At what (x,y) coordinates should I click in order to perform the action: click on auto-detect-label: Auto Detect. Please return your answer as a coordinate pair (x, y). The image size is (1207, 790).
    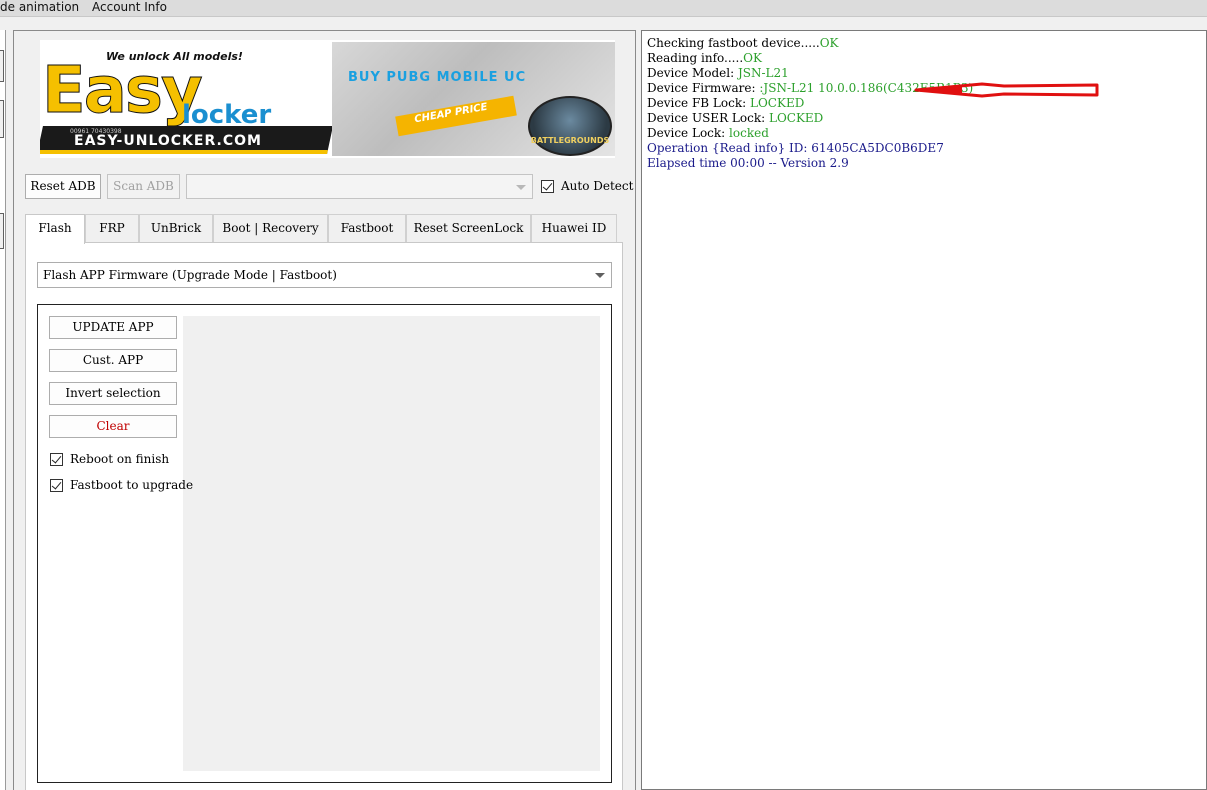
    Looking at the image, I should click on (597, 186).